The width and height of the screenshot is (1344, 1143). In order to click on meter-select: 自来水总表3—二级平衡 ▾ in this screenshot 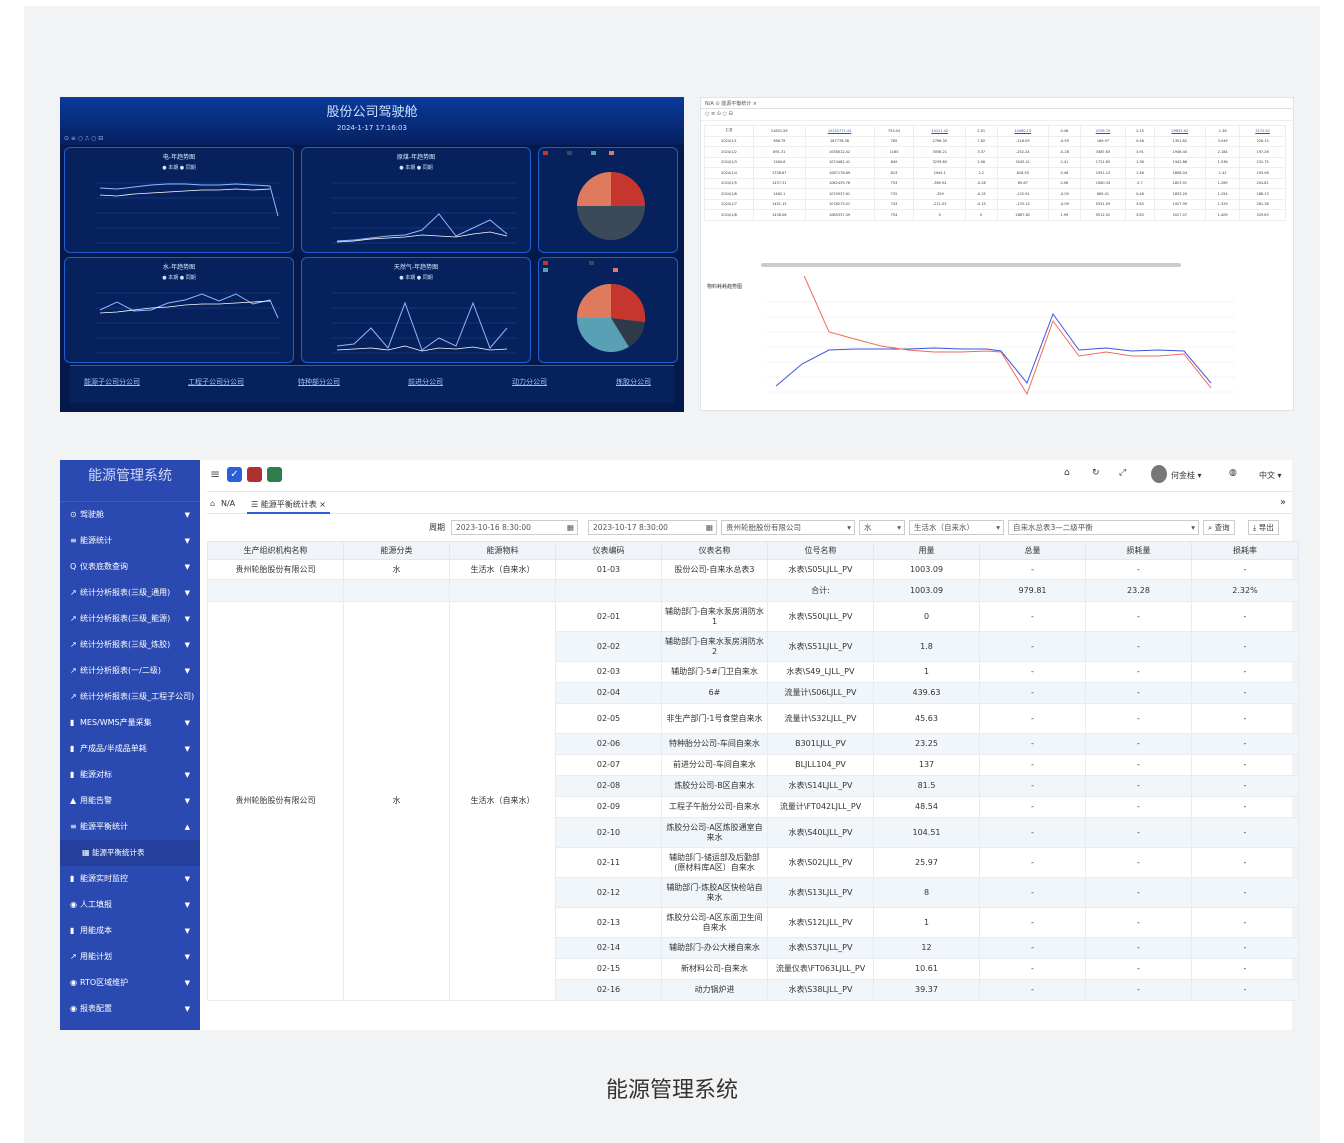, I will do `click(1103, 527)`.